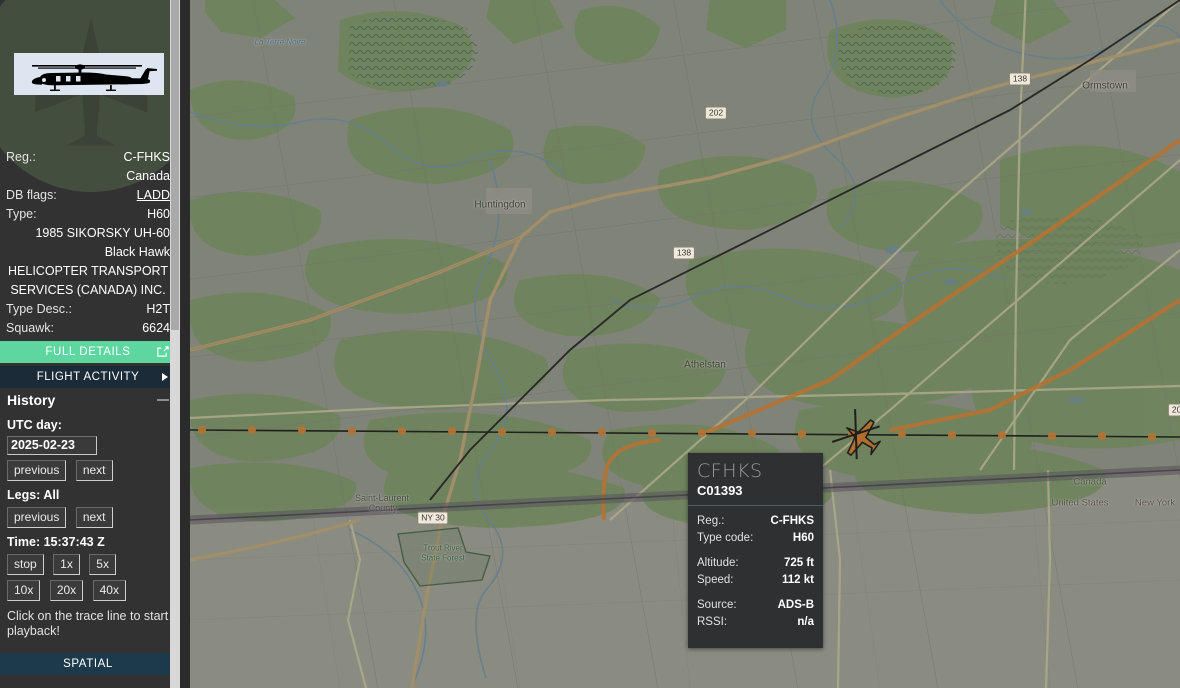 The height and width of the screenshot is (688, 1180). Describe the element at coordinates (175, 165) in the screenshot. I see `sidebar-scrollbar-thumb` at that location.